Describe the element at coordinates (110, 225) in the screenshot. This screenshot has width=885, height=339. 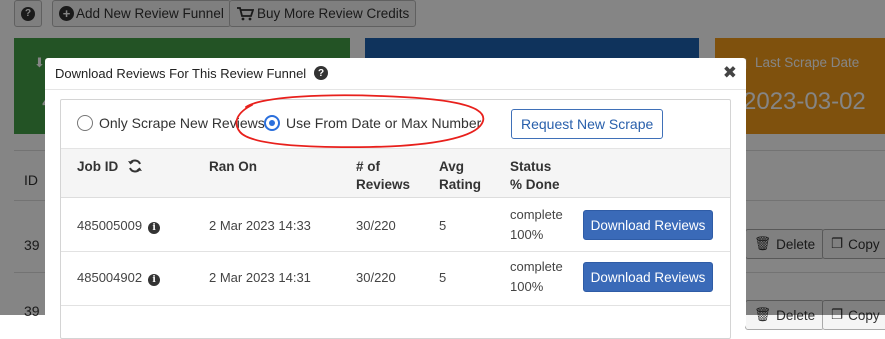
I see `job-id: 485005009` at that location.